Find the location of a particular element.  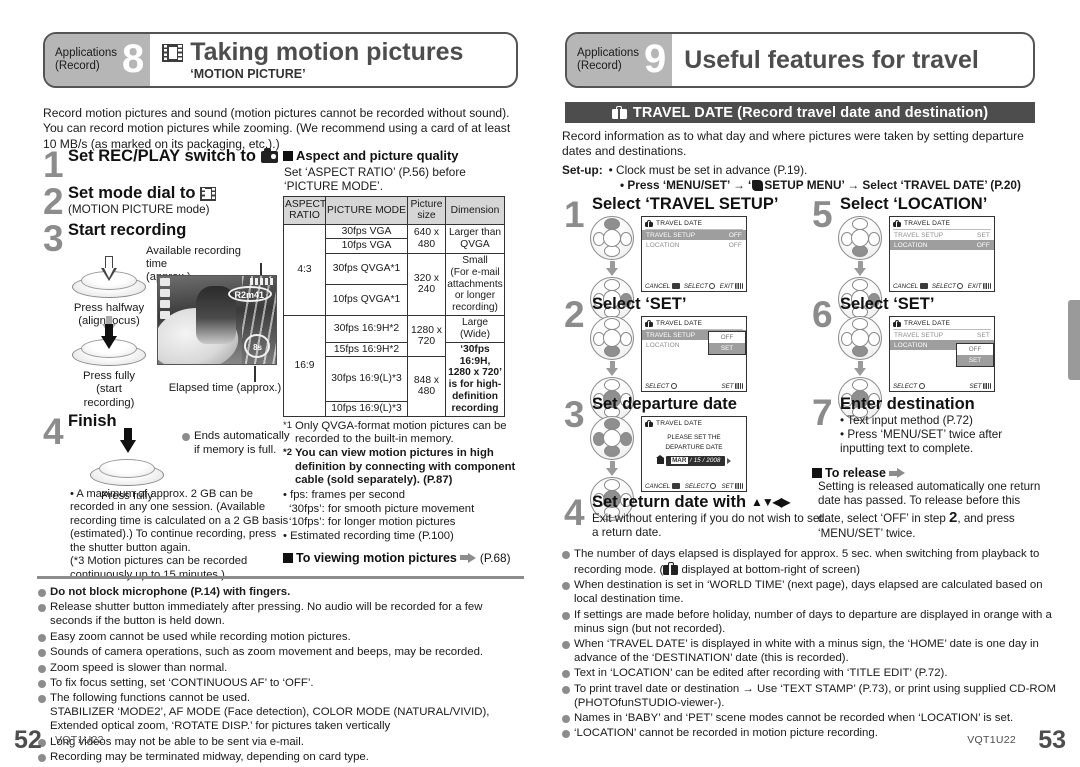

step-3-number: 3 is located at coordinates (53, 238).